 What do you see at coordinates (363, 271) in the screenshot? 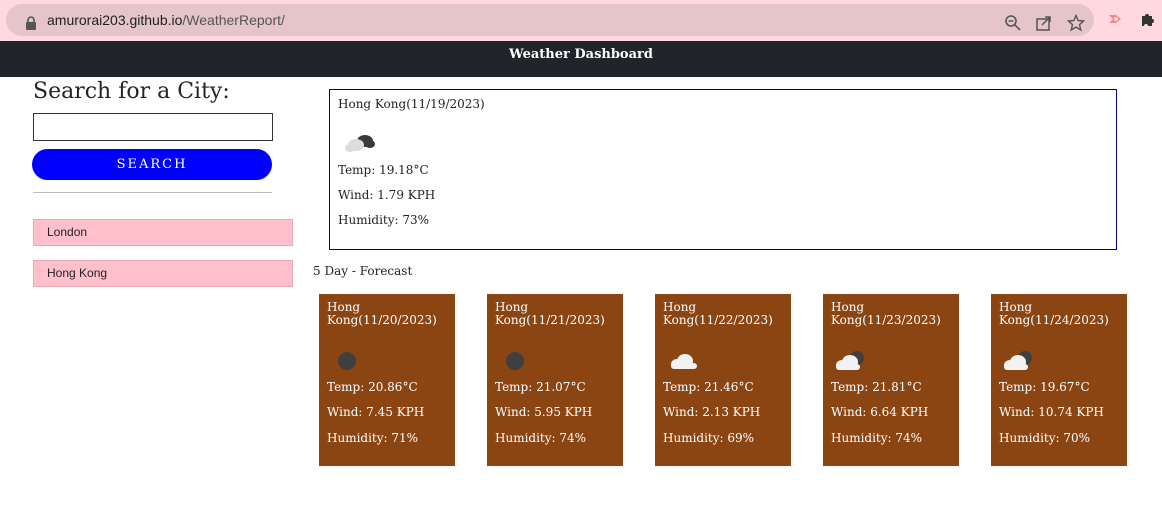
I see `forecast-heading: 5 Day - Forecast` at bounding box center [363, 271].